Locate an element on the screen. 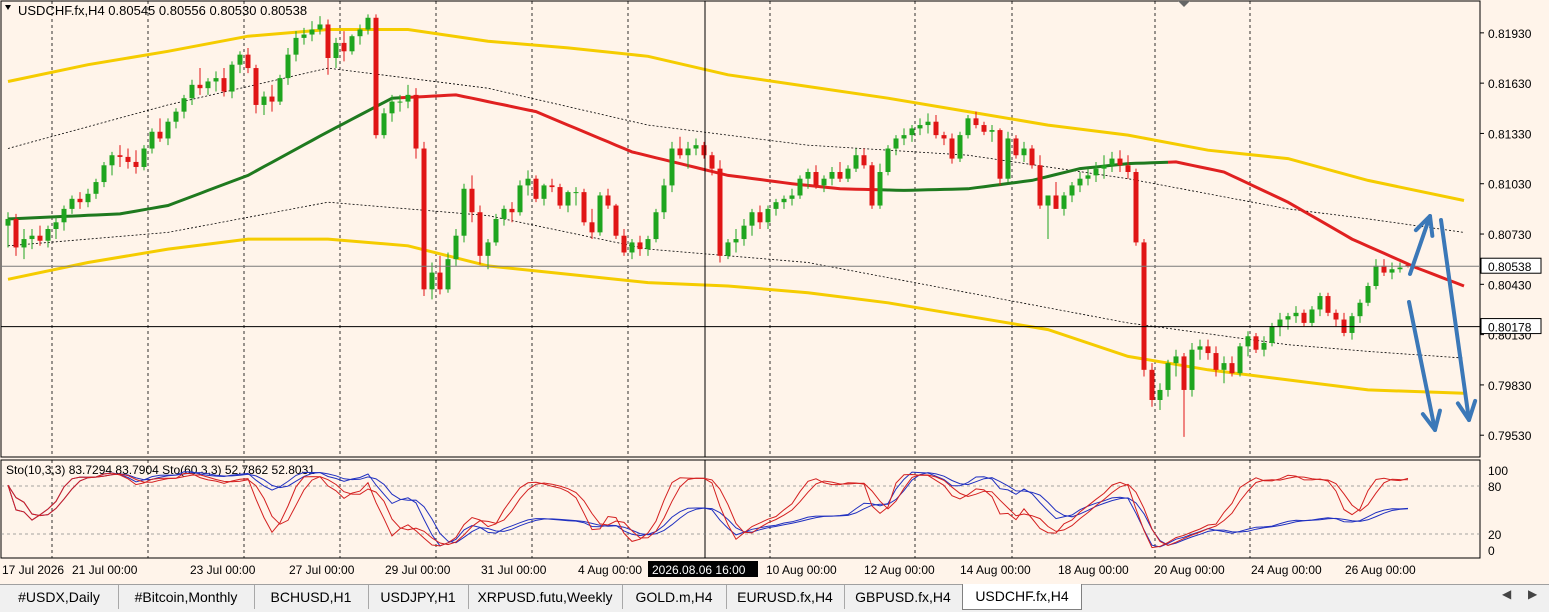  chart-tab: #Bitcoin,Monthly is located at coordinates (186, 597).